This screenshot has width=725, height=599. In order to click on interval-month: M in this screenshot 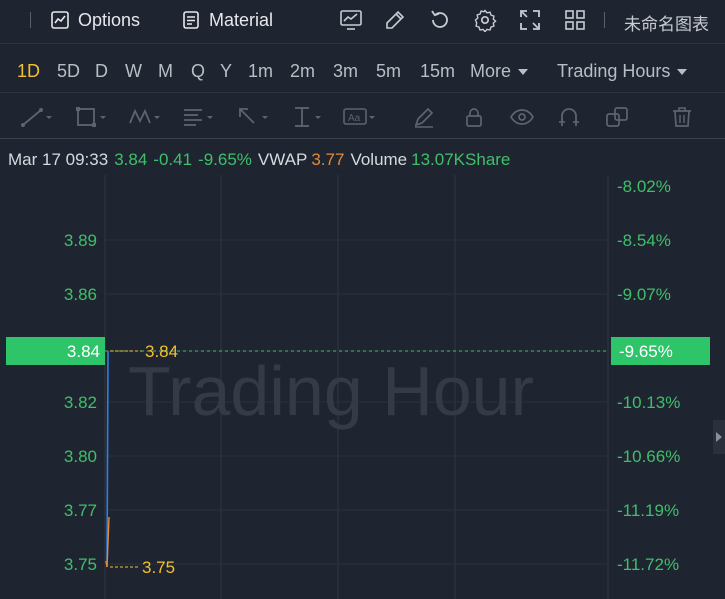, I will do `click(165, 71)`.